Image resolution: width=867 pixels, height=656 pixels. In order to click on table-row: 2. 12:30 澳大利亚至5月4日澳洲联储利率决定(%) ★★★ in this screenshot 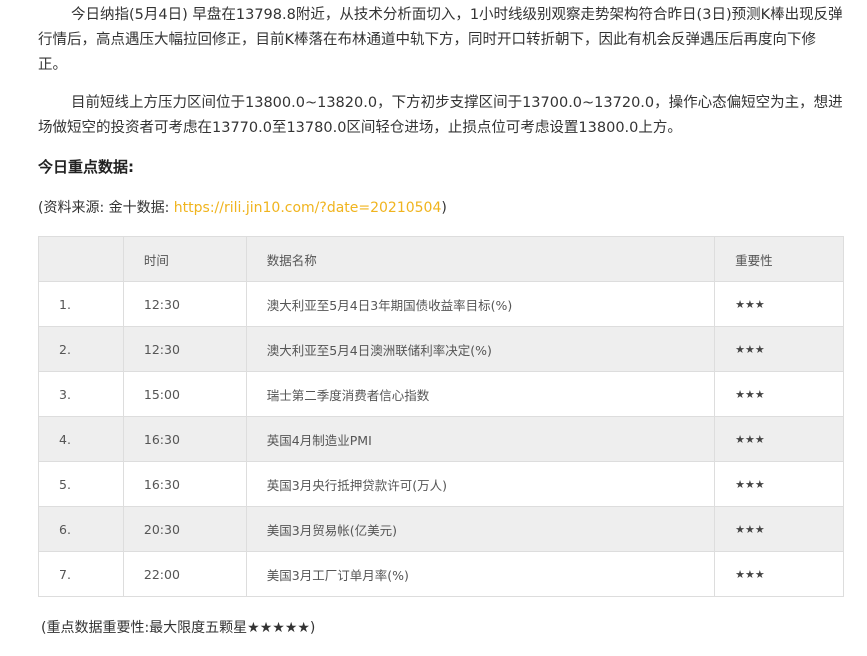, I will do `click(441, 349)`.